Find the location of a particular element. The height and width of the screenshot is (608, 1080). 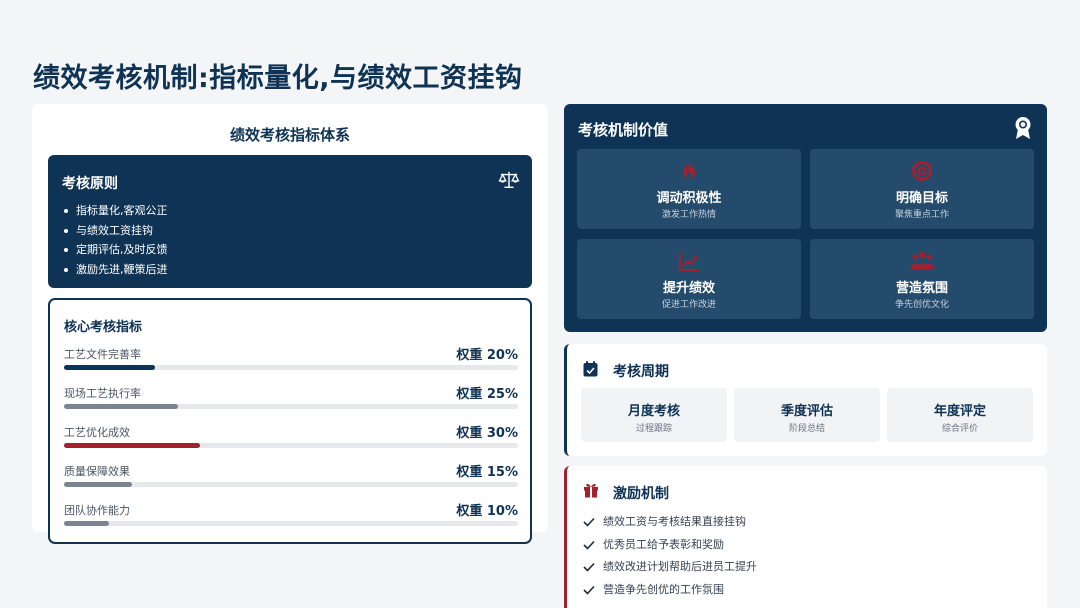

principles-title: 考核原则 is located at coordinates (90, 184).